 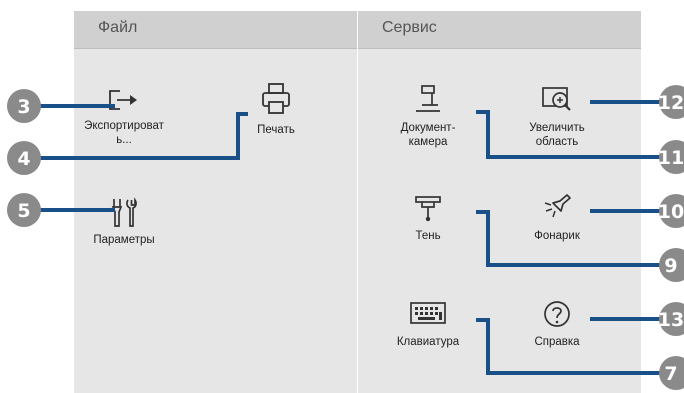 What do you see at coordinates (23, 211) in the screenshot?
I see `callout-number-settings: 5` at bounding box center [23, 211].